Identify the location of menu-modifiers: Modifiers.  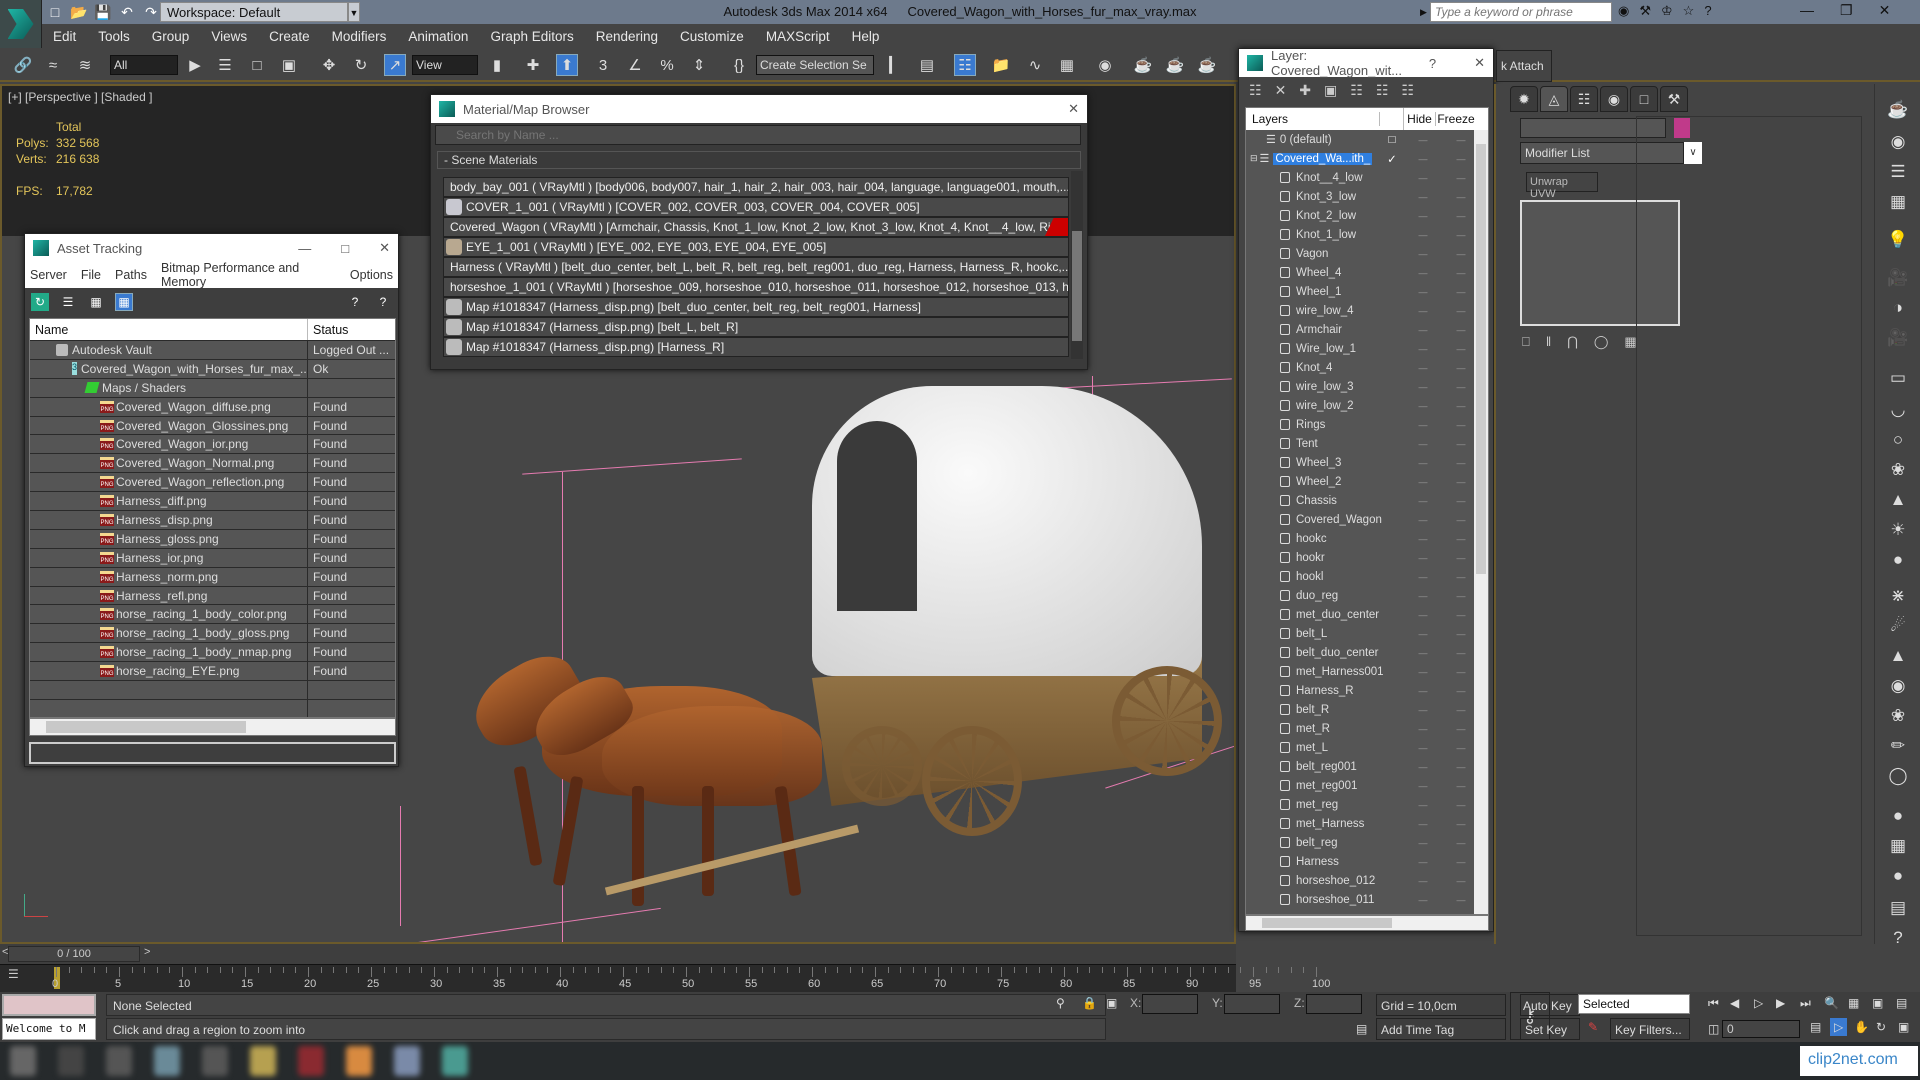
(359, 36).